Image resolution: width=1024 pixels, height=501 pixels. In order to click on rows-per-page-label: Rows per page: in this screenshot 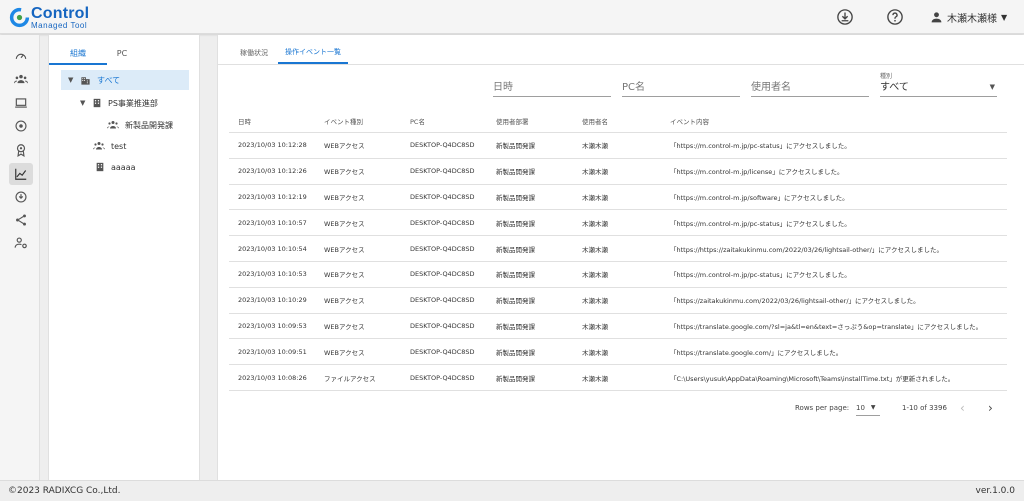, I will do `click(822, 408)`.